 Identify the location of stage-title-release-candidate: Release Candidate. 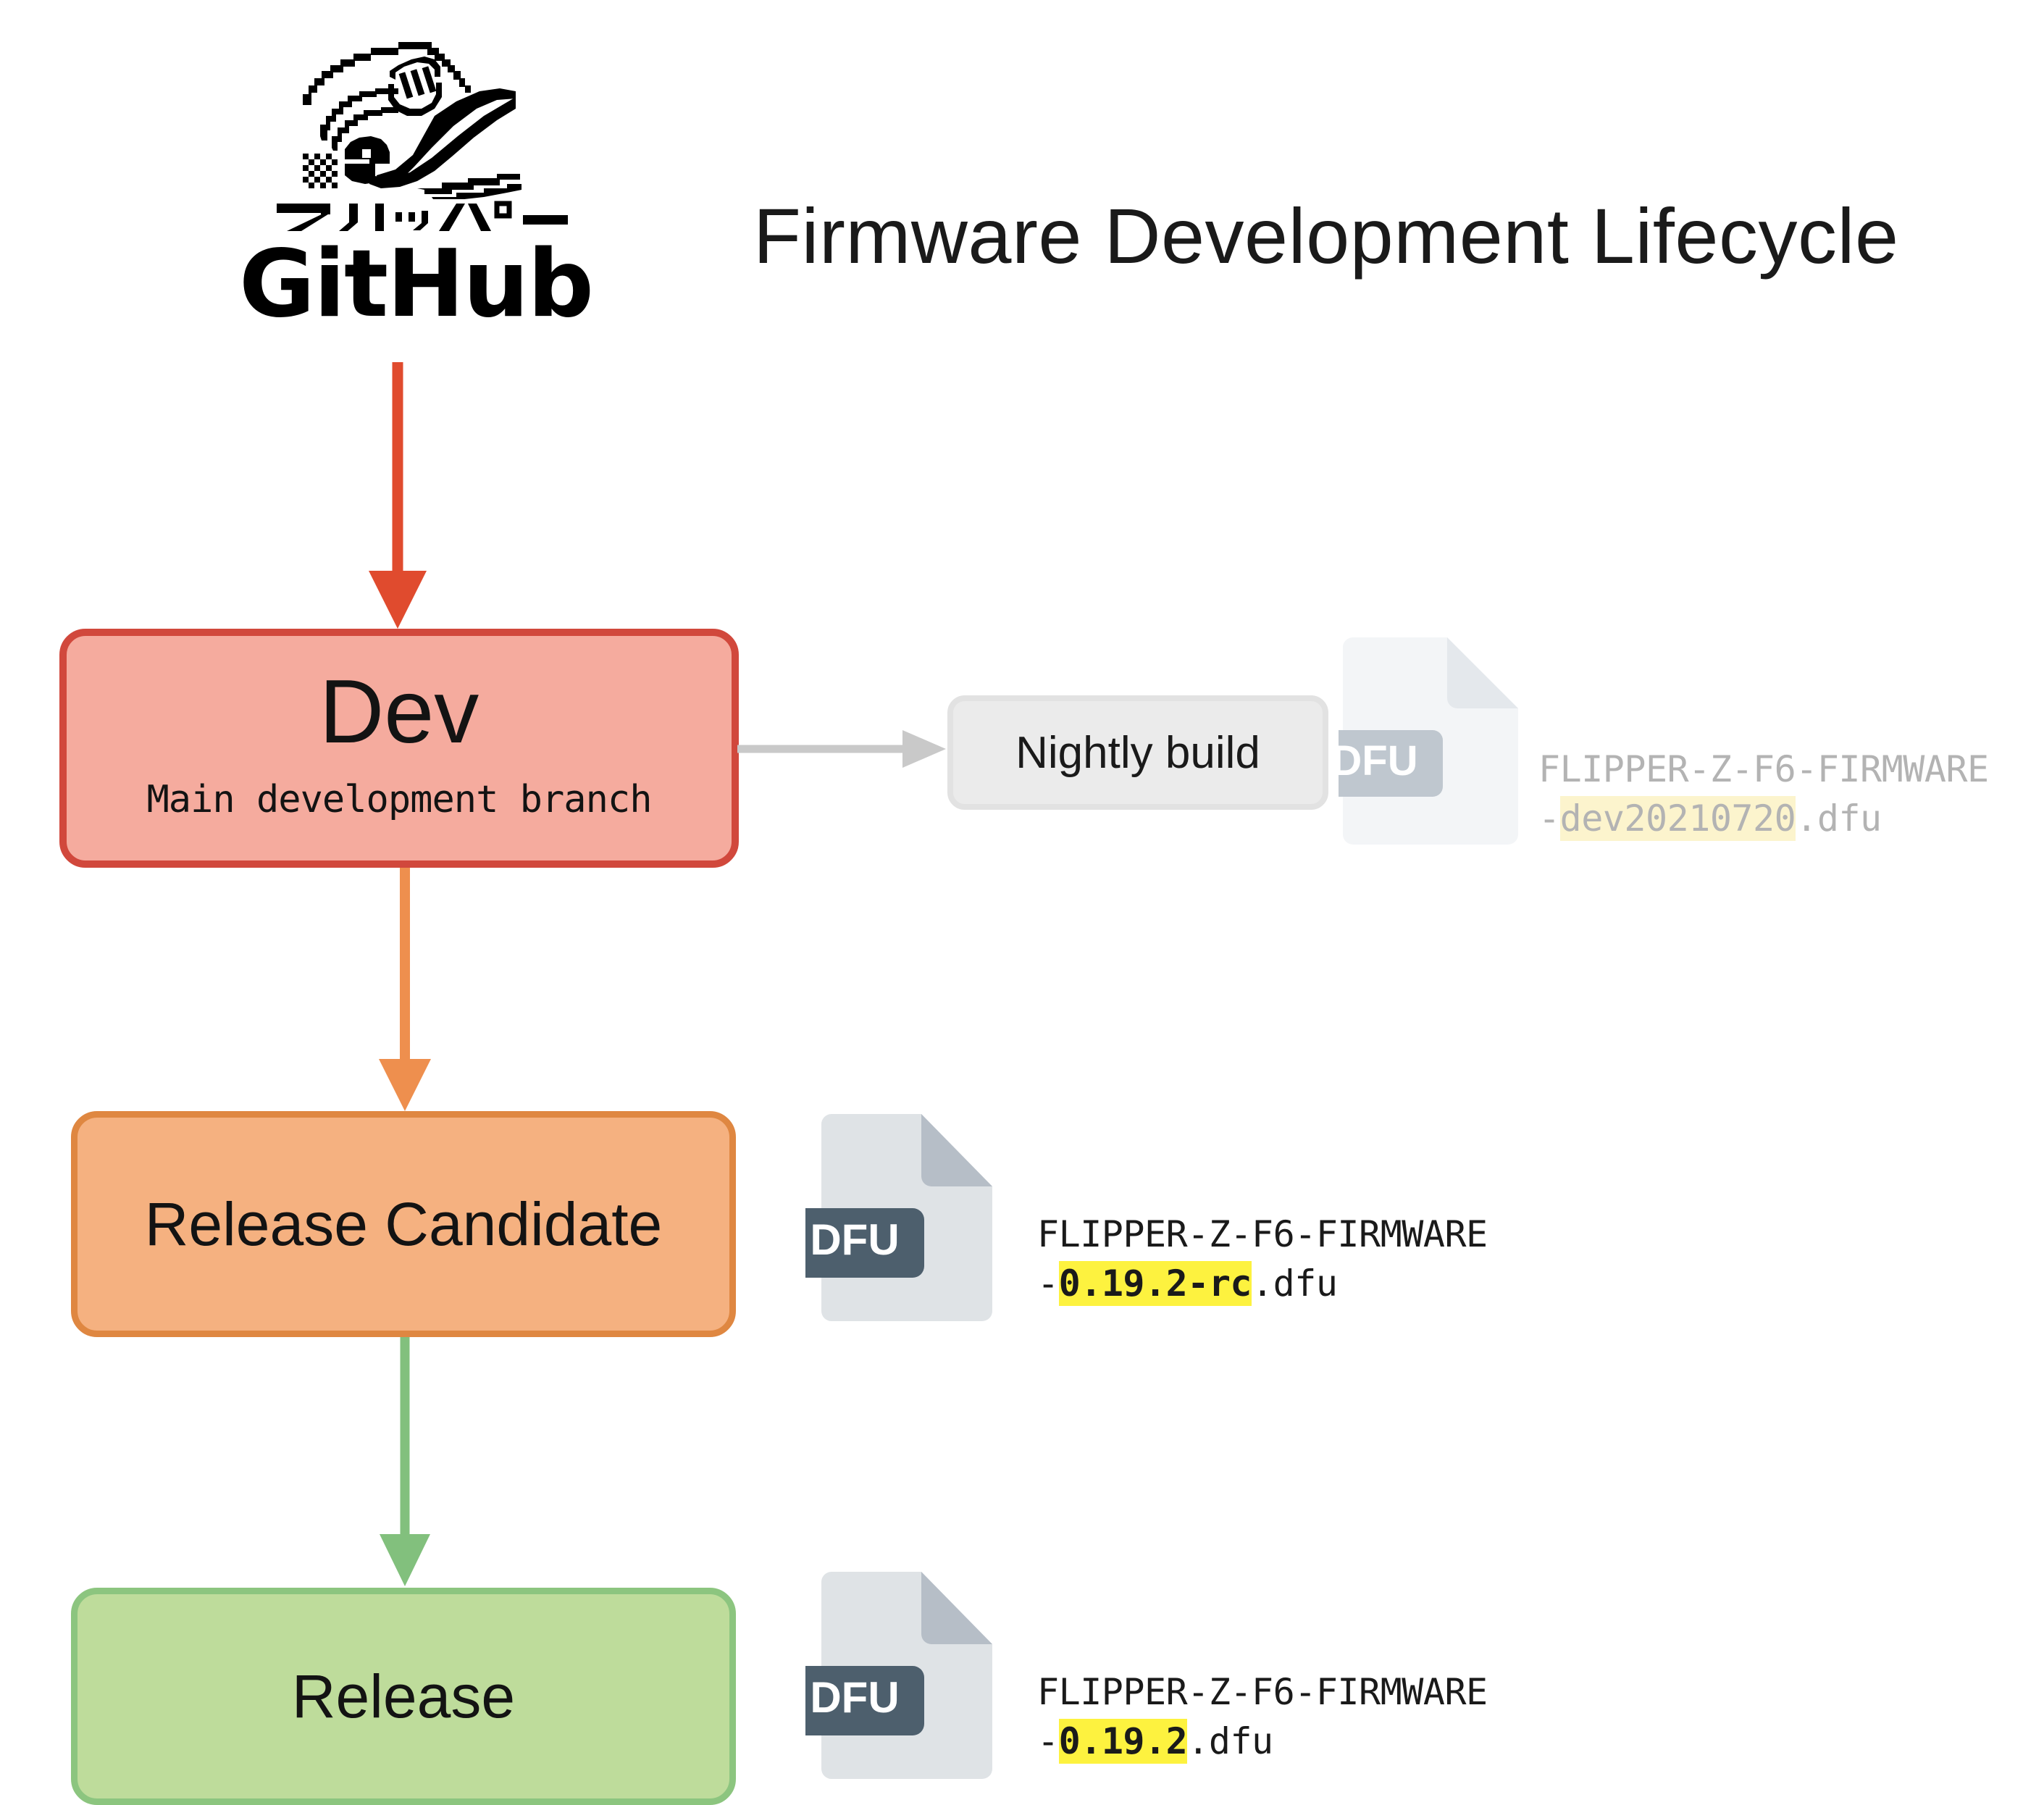
(403, 1223).